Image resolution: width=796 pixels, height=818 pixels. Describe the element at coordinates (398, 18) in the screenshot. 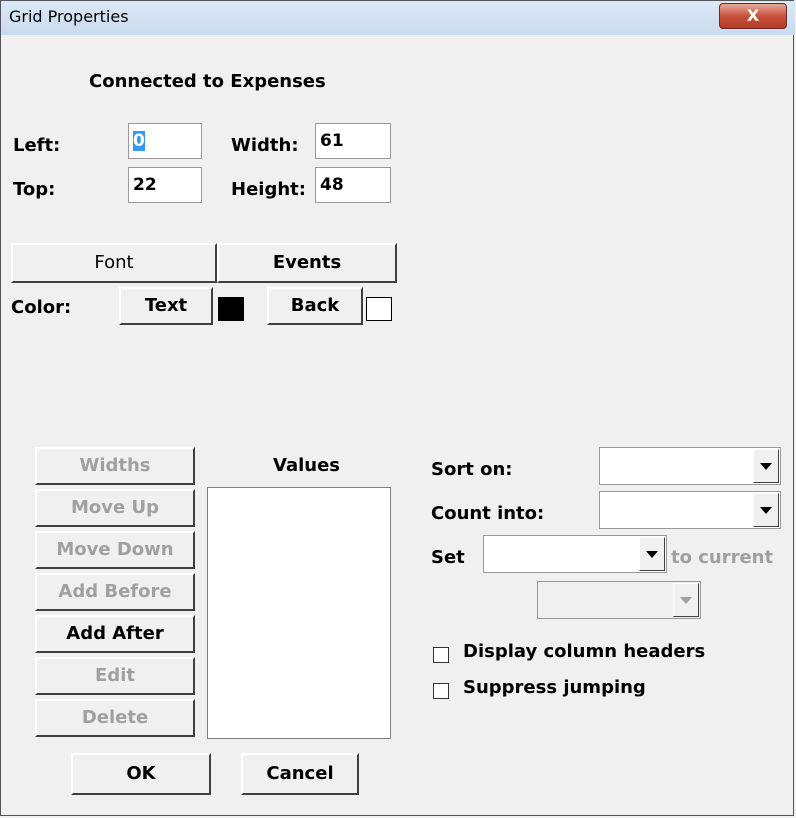

I see `title-bar: Grid Properties X` at that location.